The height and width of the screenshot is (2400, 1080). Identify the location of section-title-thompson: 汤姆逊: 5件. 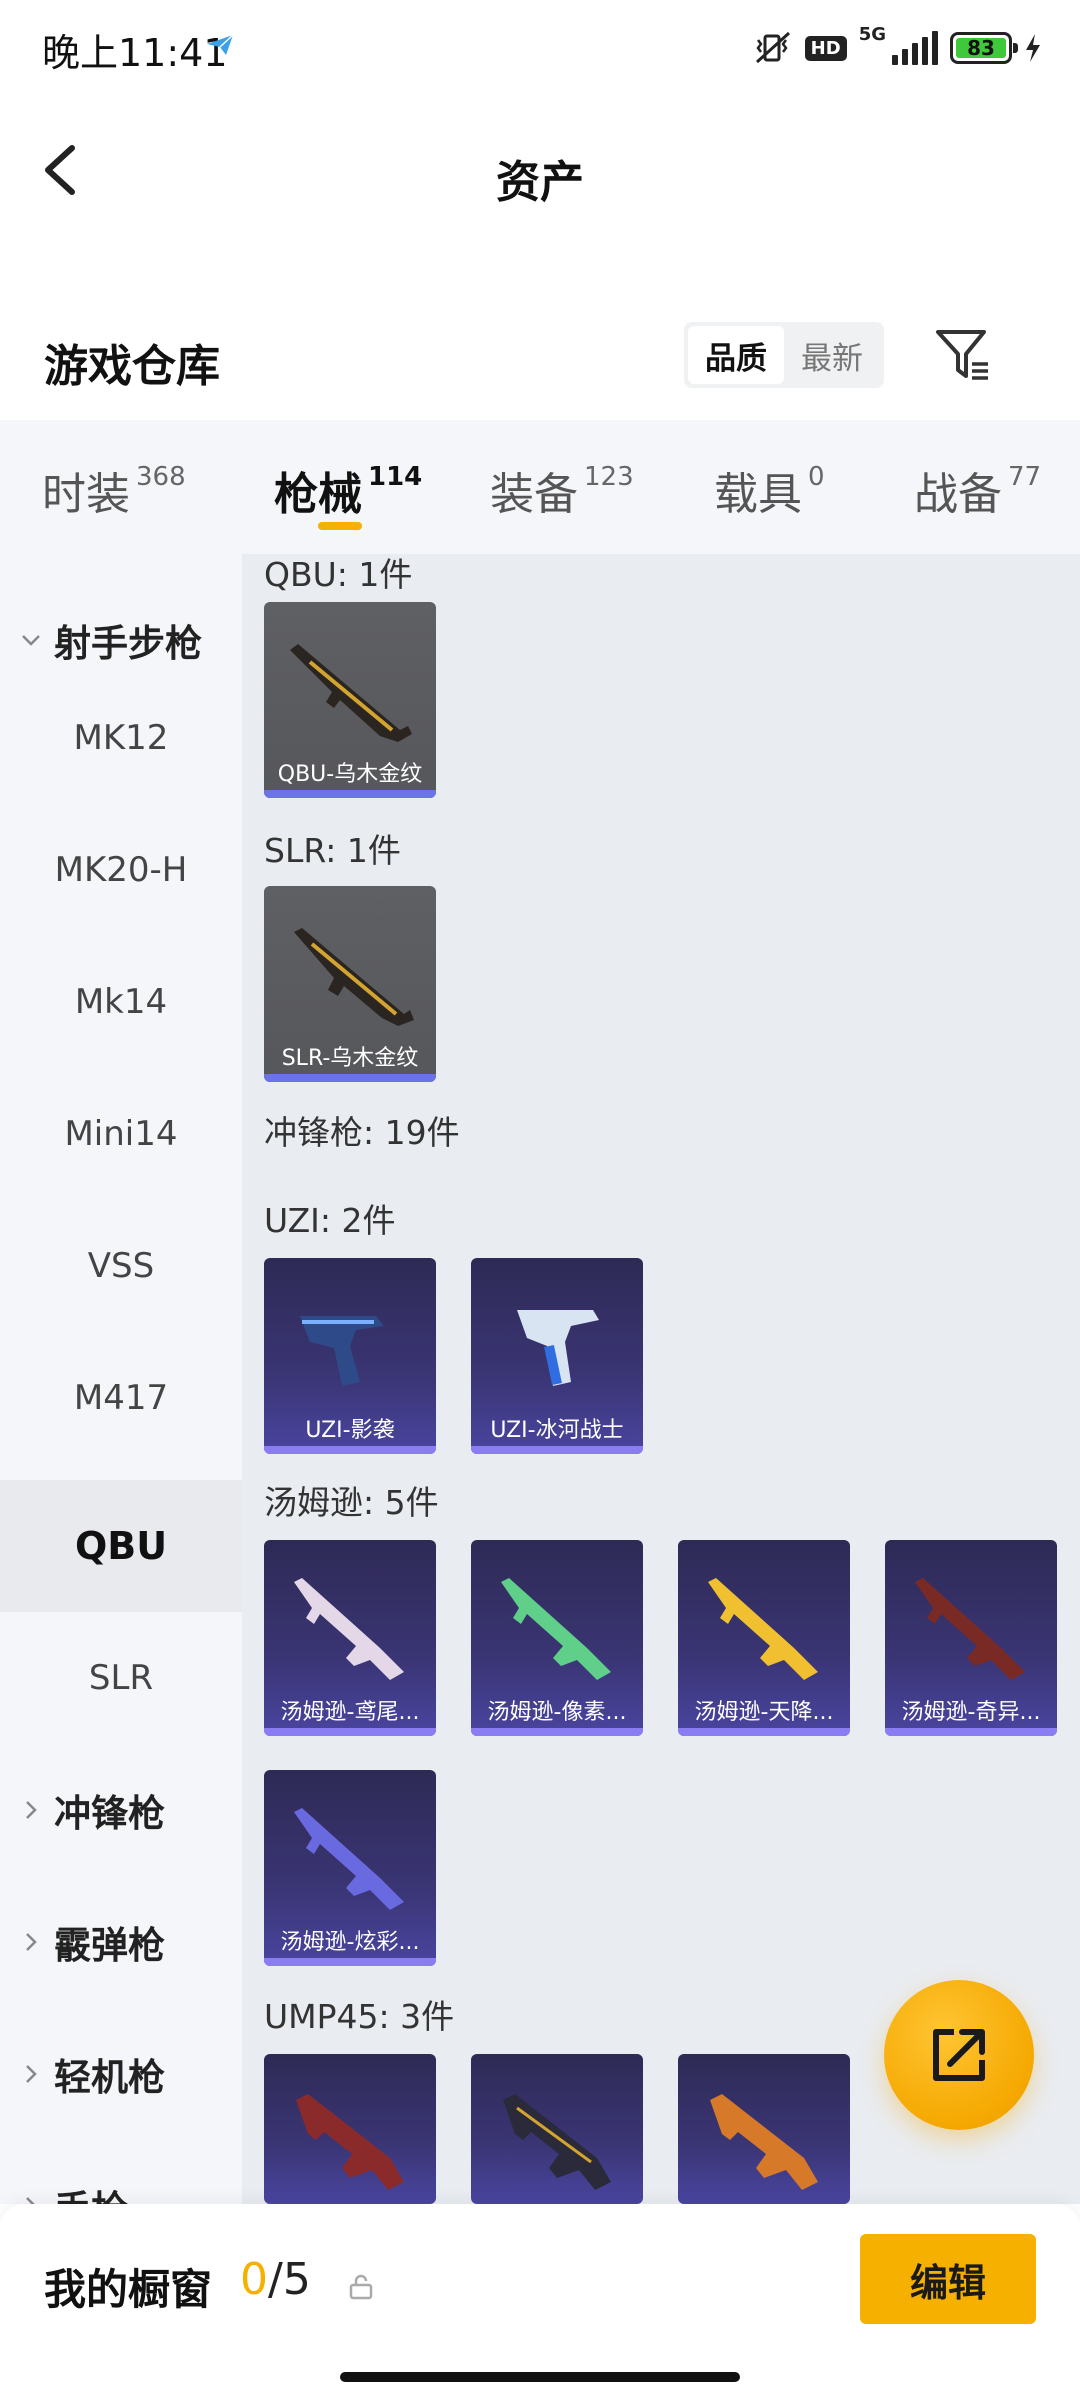
(351, 1502).